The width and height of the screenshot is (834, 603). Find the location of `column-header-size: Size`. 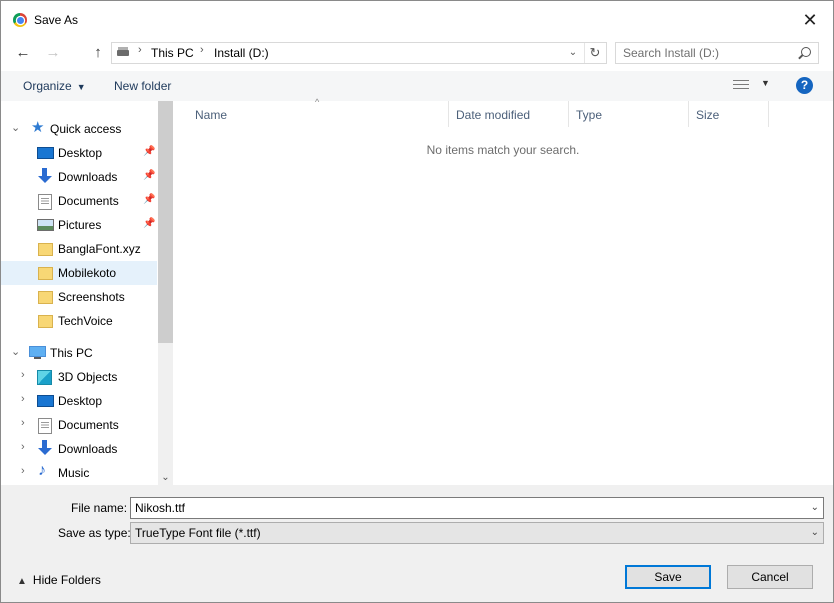

column-header-size: Size is located at coordinates (729, 114).